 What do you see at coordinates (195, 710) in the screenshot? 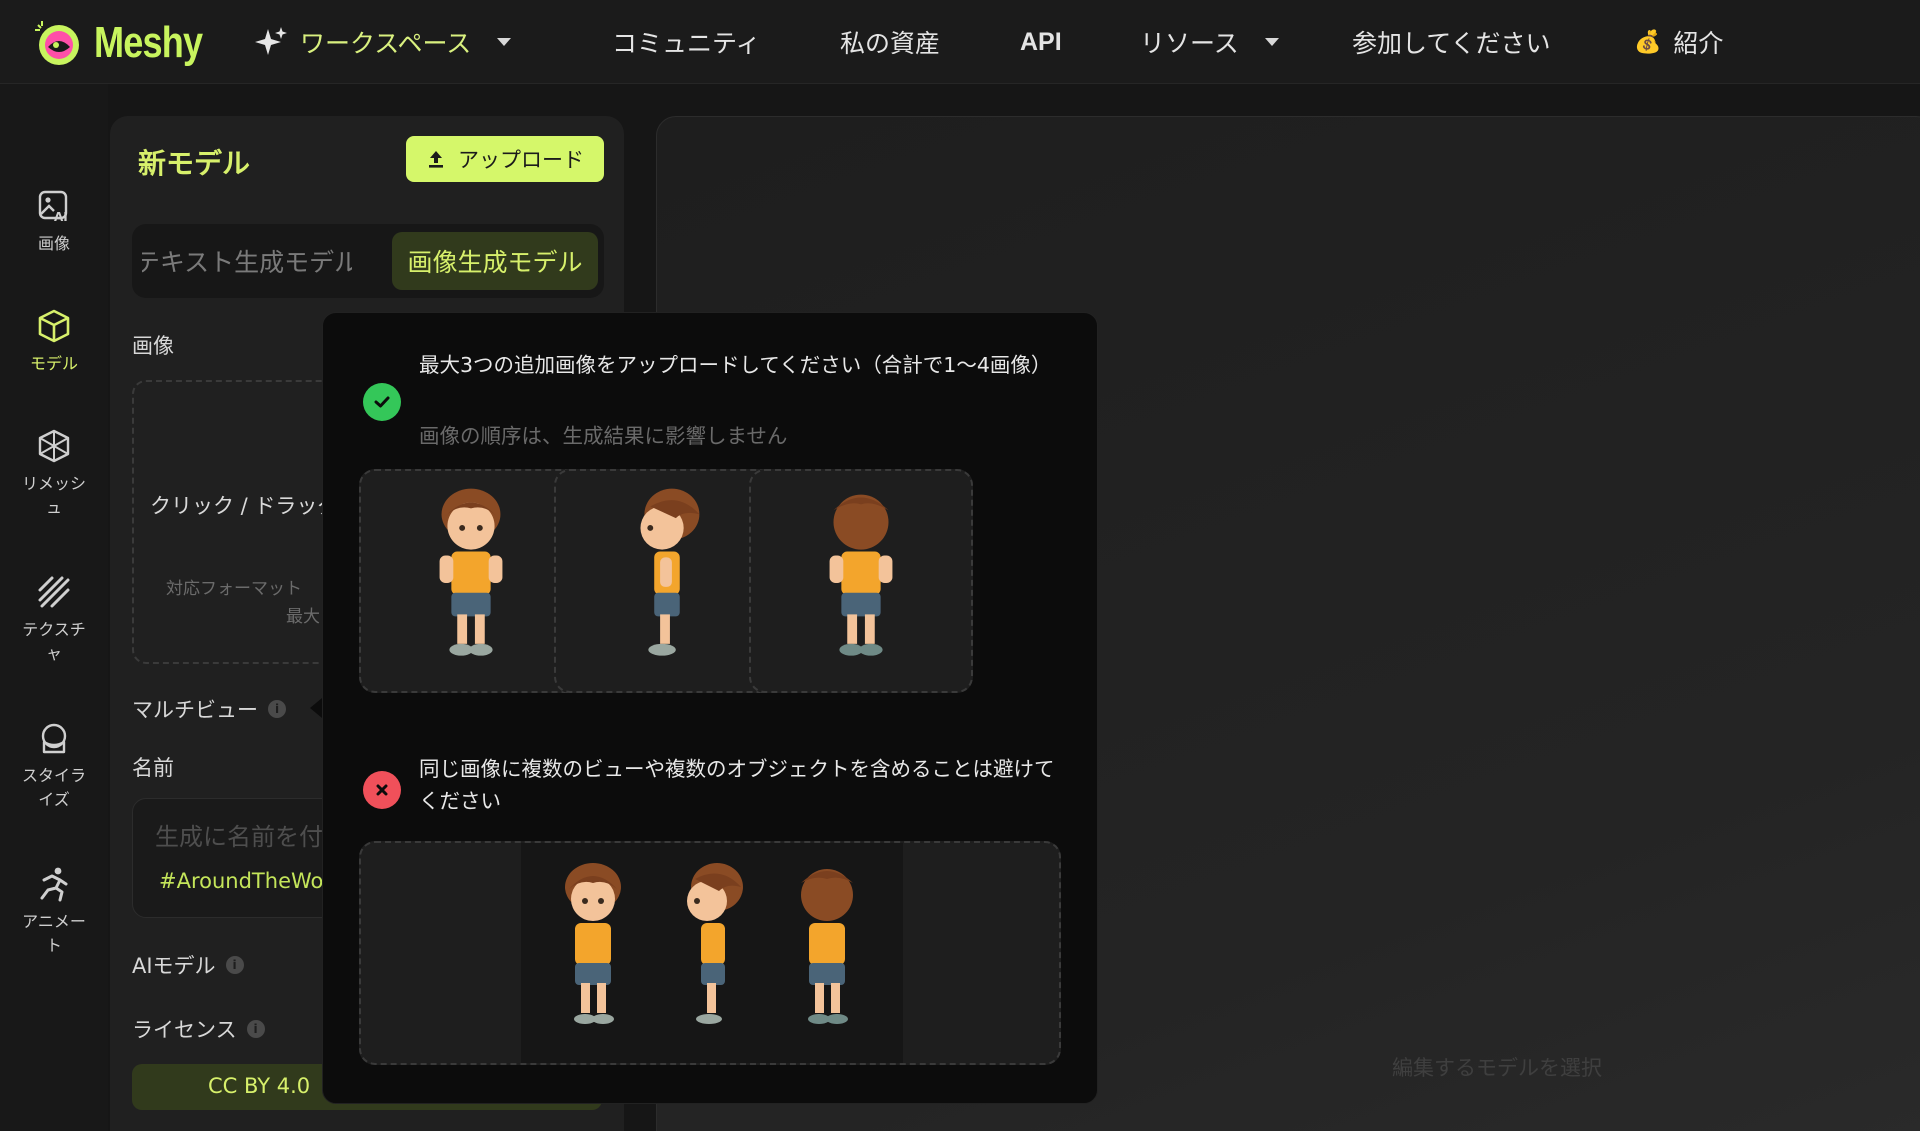
I see `multiview-label-text: マルチビュー` at bounding box center [195, 710].